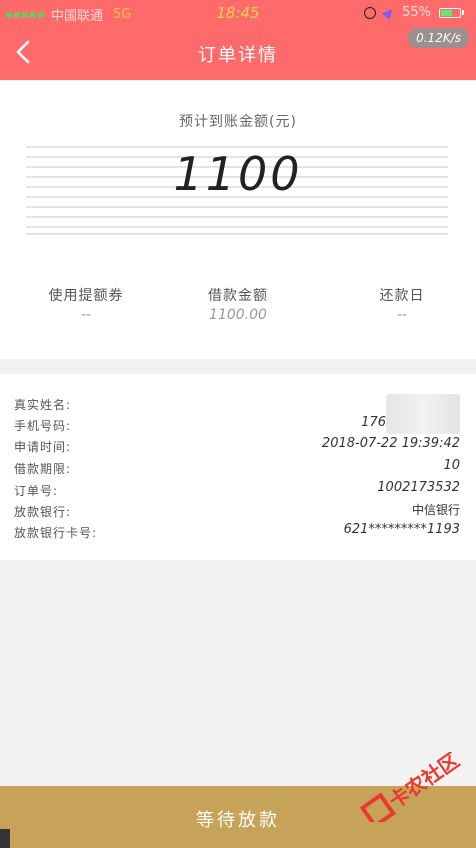 This screenshot has height=848, width=476. I want to click on amount-value: 1100, so click(238, 174).